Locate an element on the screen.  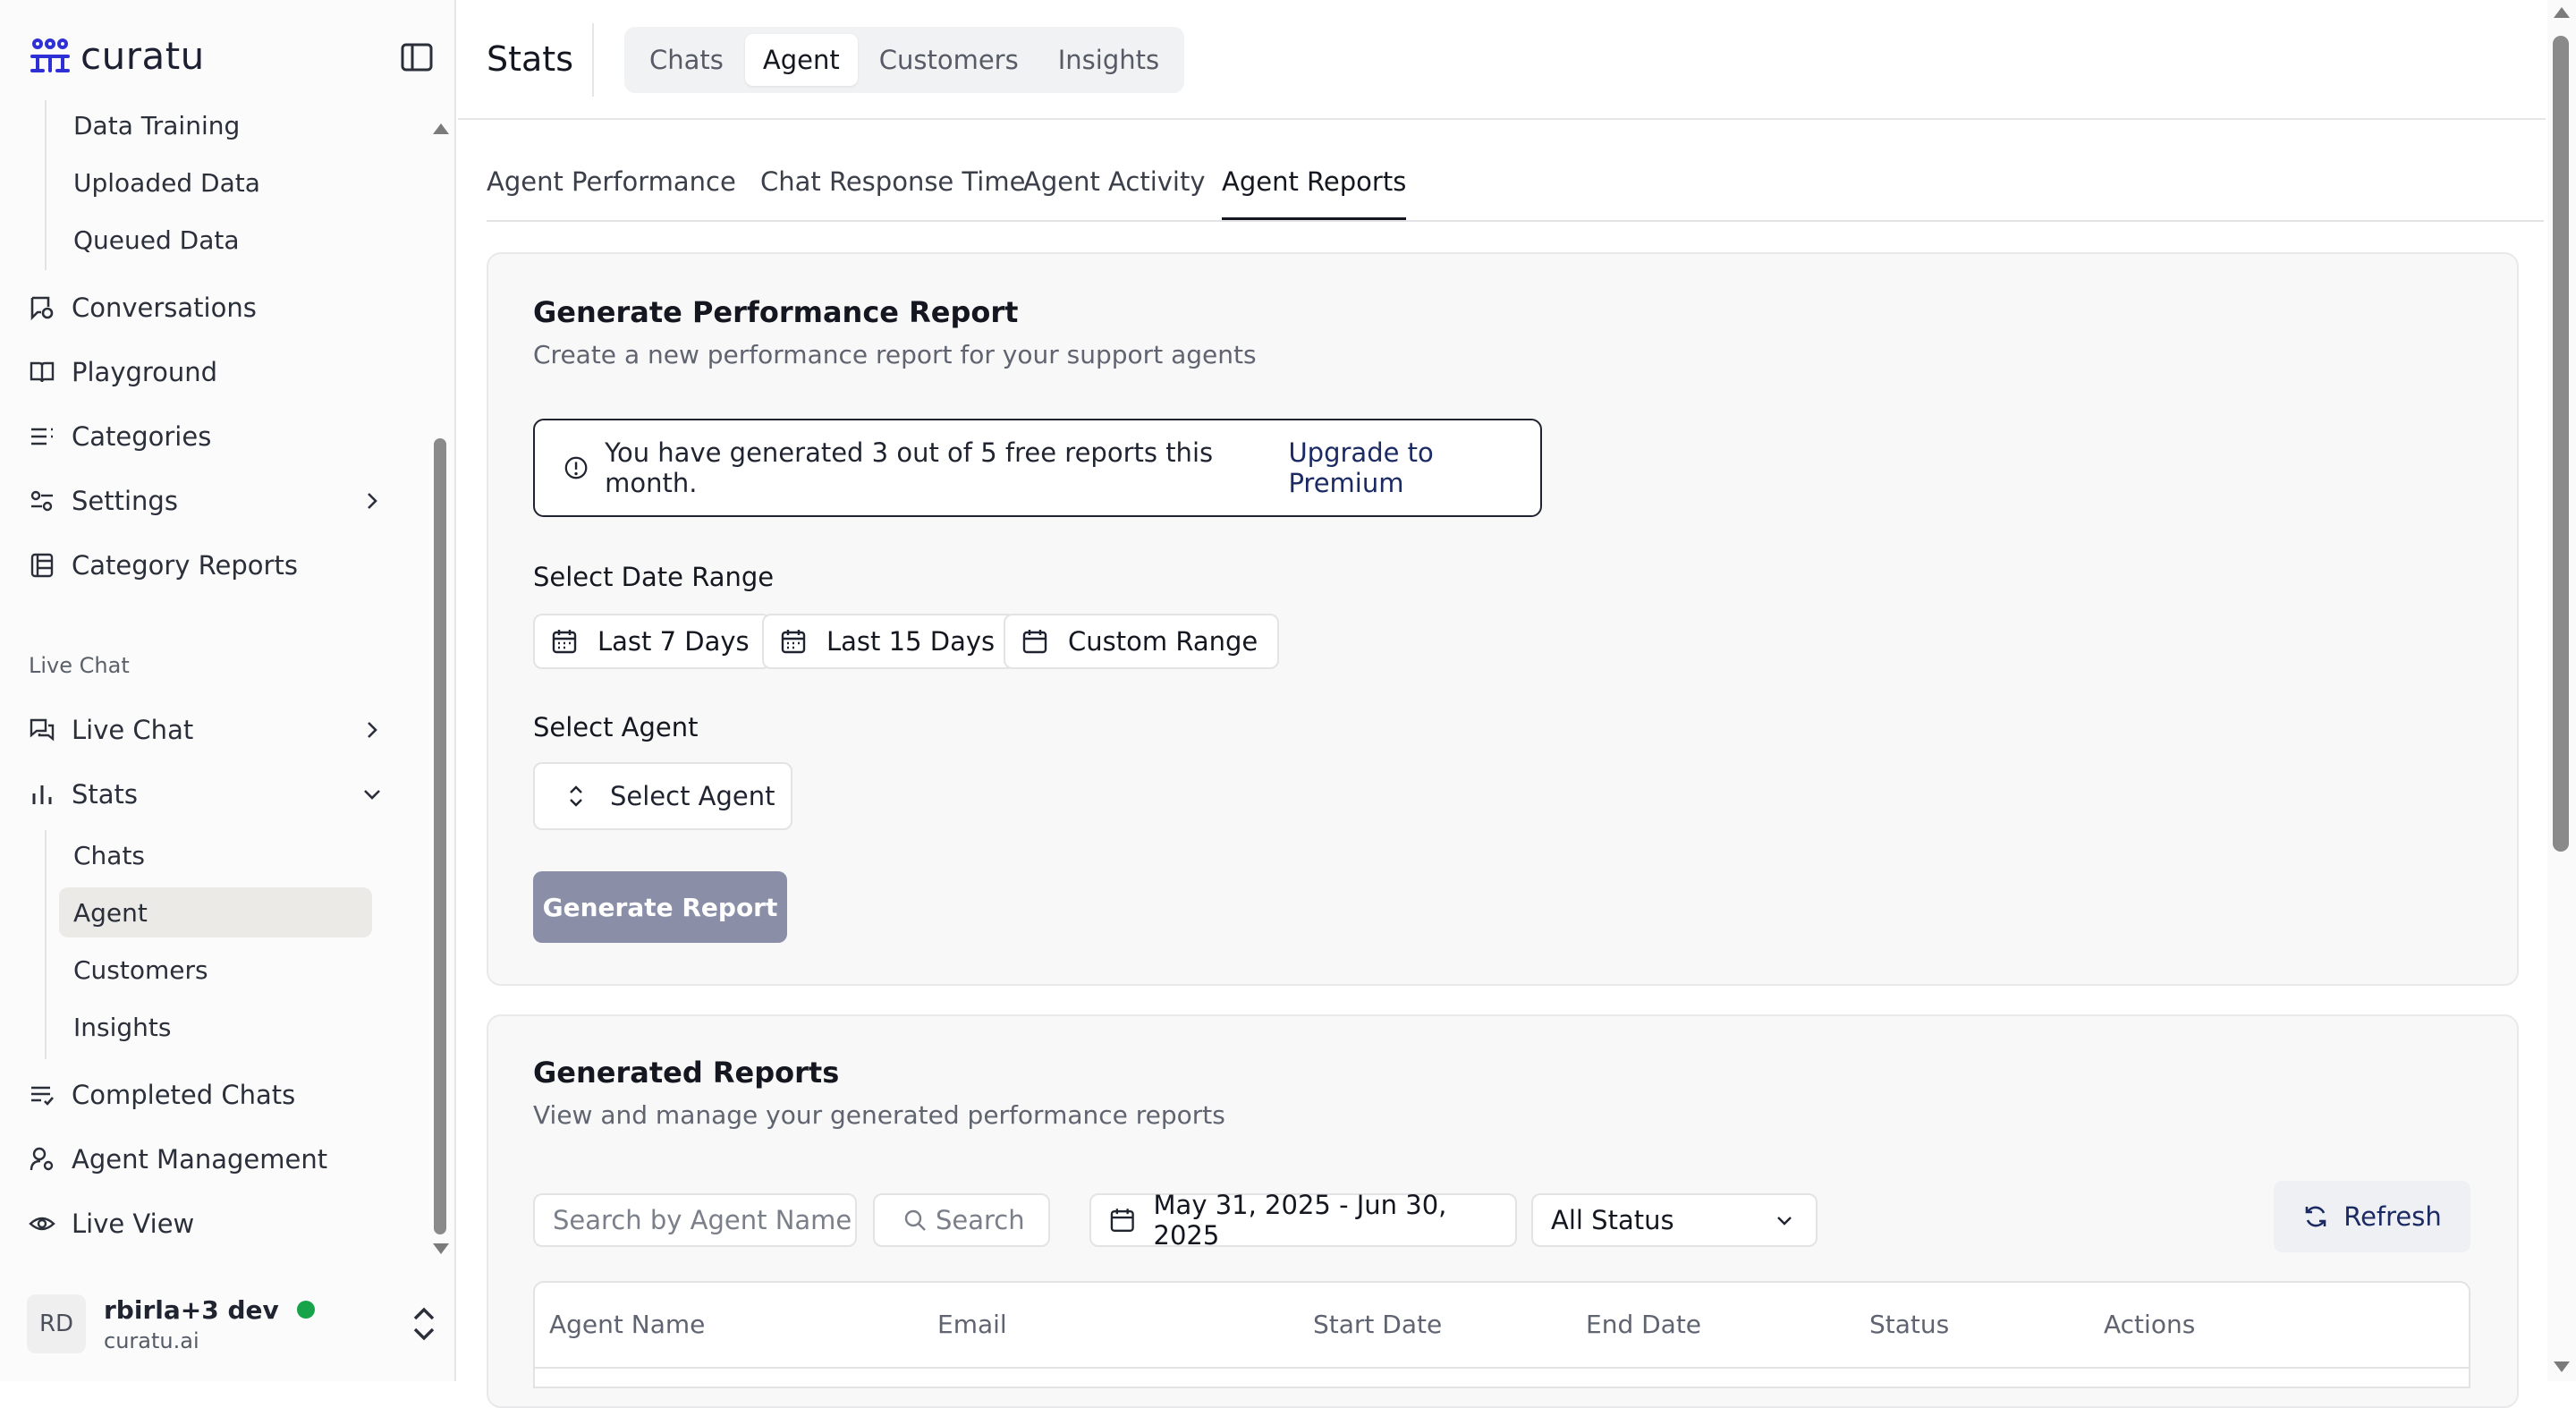
tab-chats: Chats is located at coordinates (686, 60).